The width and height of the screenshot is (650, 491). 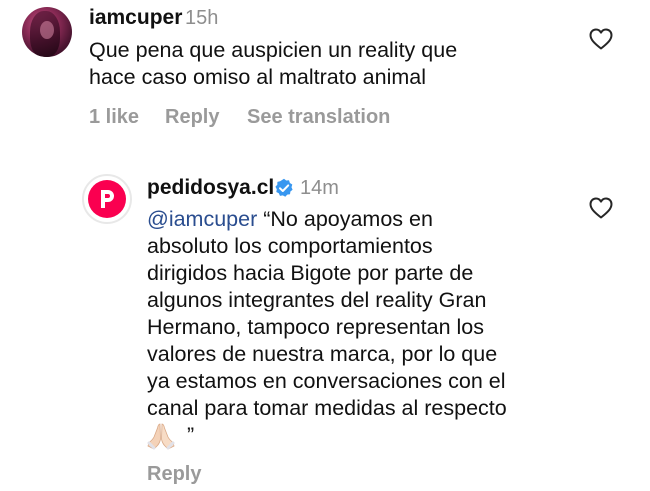 What do you see at coordinates (326, 381) in the screenshot?
I see `comment-line: ya estamos en conversaciones con el` at bounding box center [326, 381].